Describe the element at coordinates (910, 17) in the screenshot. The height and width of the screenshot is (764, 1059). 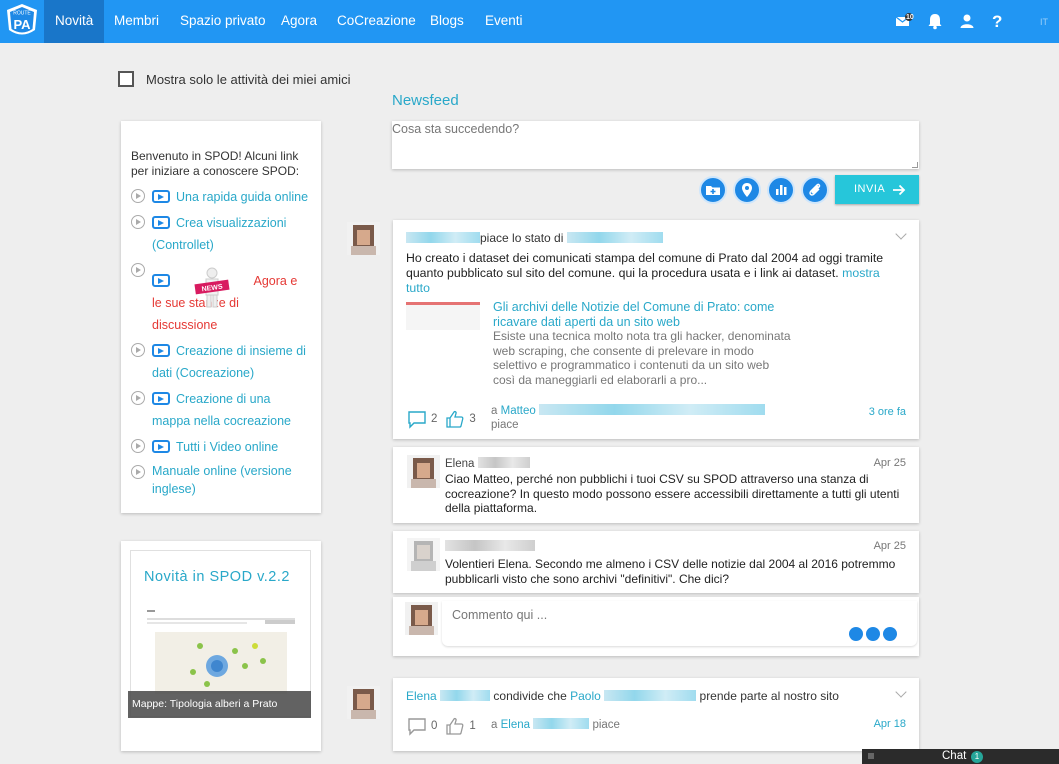
I see `messages-badge: 10` at that location.